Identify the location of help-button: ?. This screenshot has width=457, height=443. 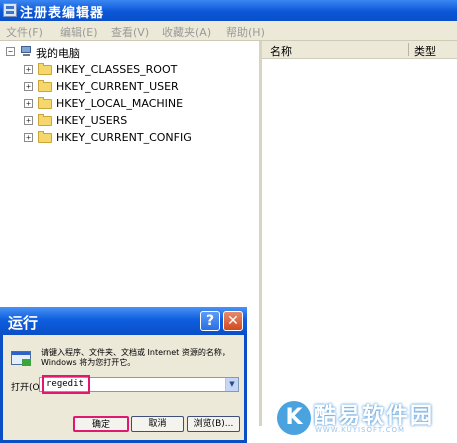
(210, 321).